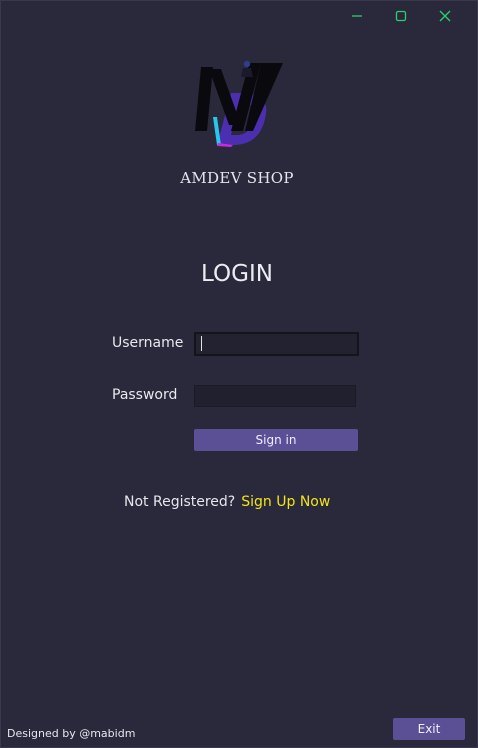 The height and width of the screenshot is (748, 478). I want to click on register-row: Not Registered? Sign Up Now, so click(227, 502).